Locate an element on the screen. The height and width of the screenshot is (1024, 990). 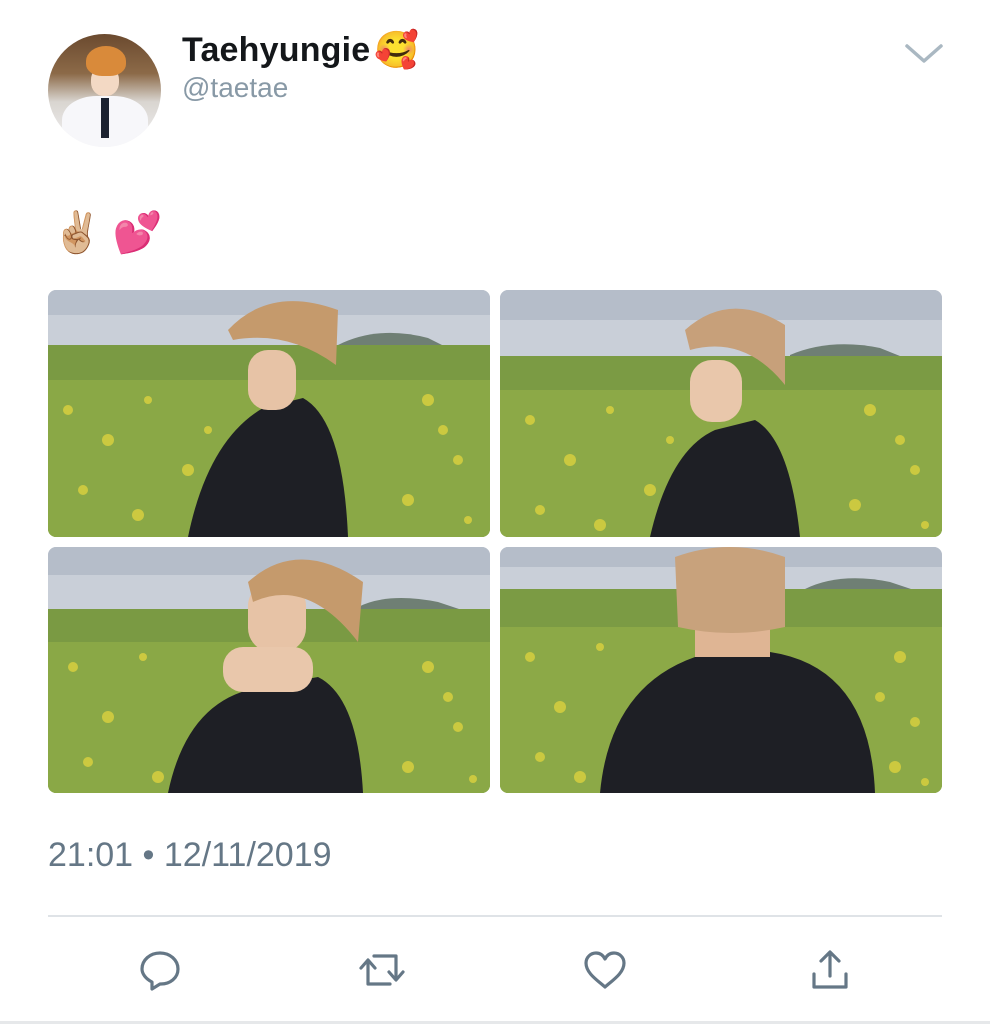
user-handle: @taetae is located at coordinates (235, 88).